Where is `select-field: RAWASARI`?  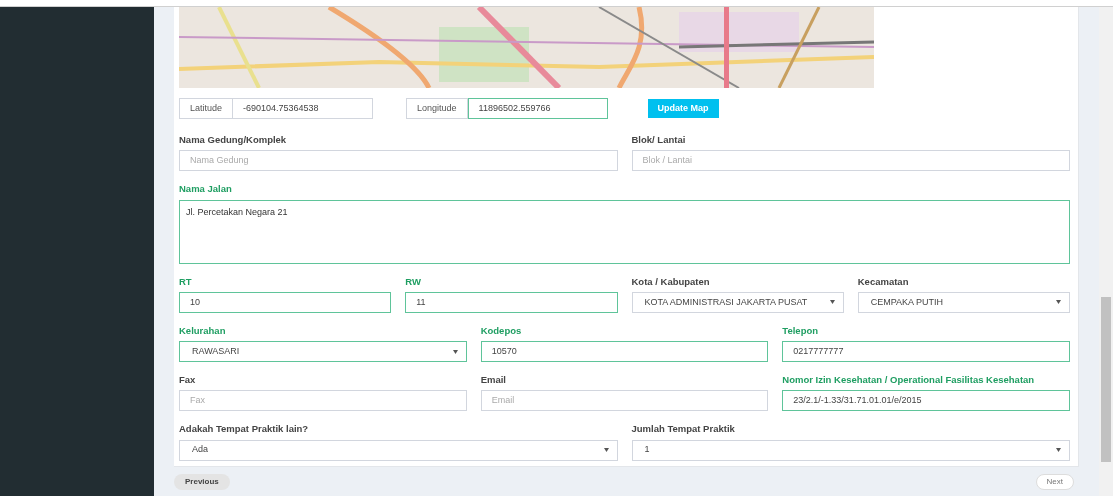 select-field: RAWASARI is located at coordinates (323, 351).